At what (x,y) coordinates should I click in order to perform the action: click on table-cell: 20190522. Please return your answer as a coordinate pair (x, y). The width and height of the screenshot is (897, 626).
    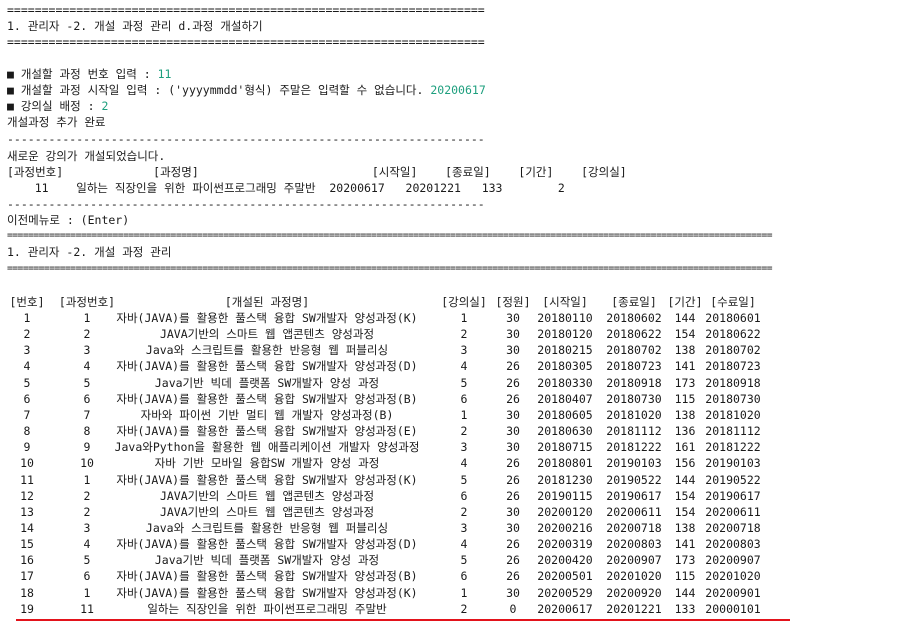
    Looking at the image, I should click on (634, 479).